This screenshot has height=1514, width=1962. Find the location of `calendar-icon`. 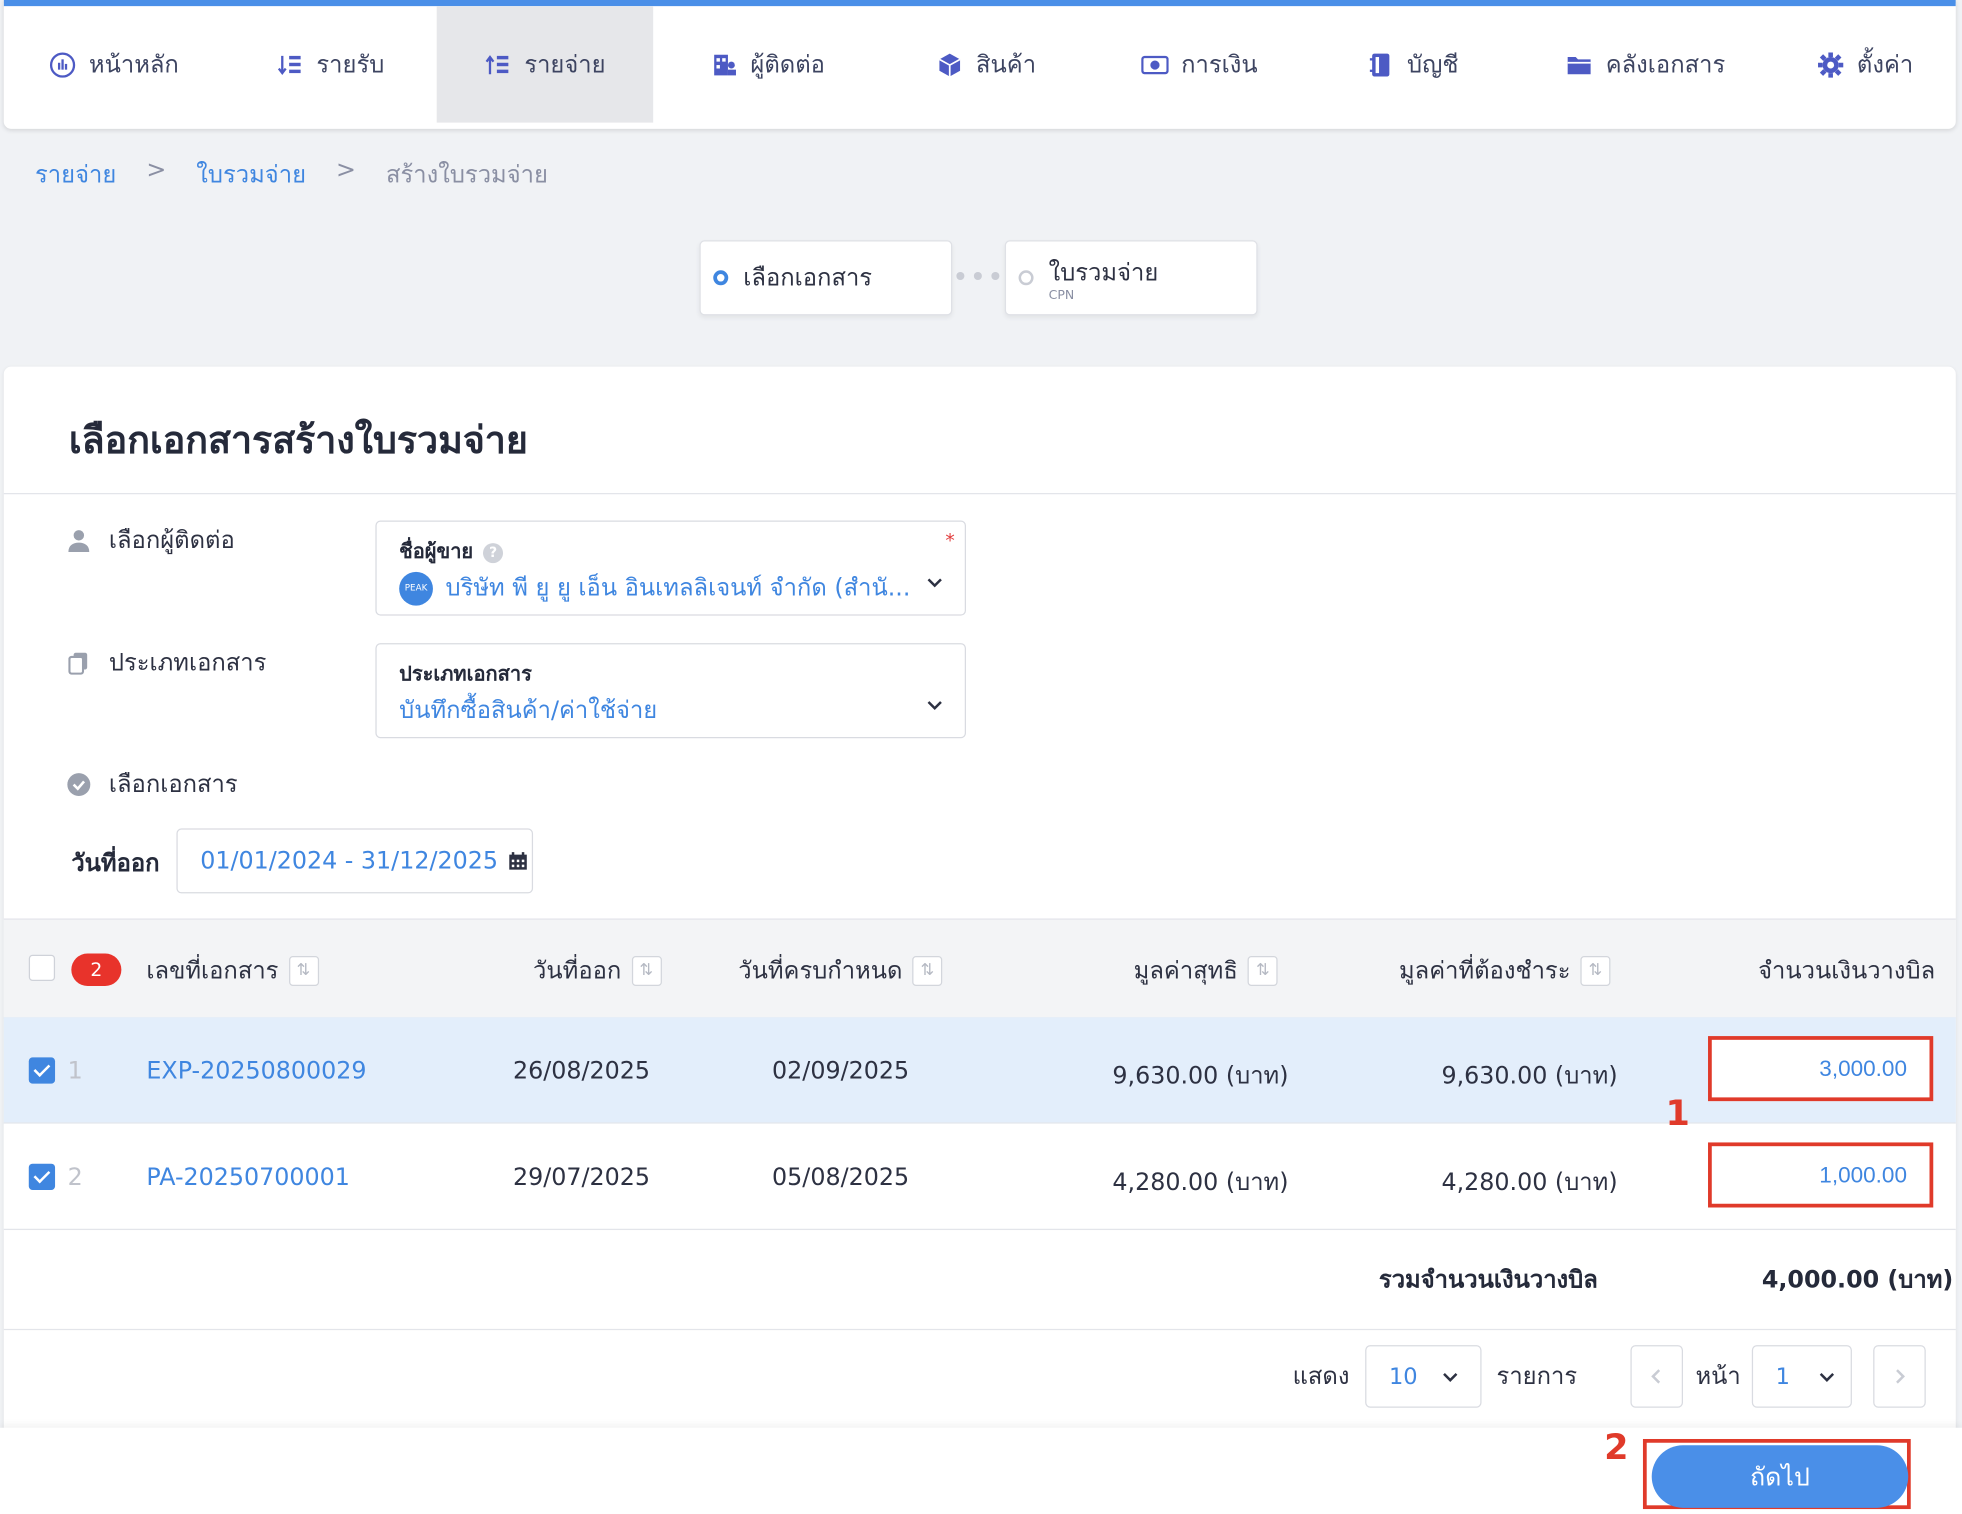

calendar-icon is located at coordinates (518, 861).